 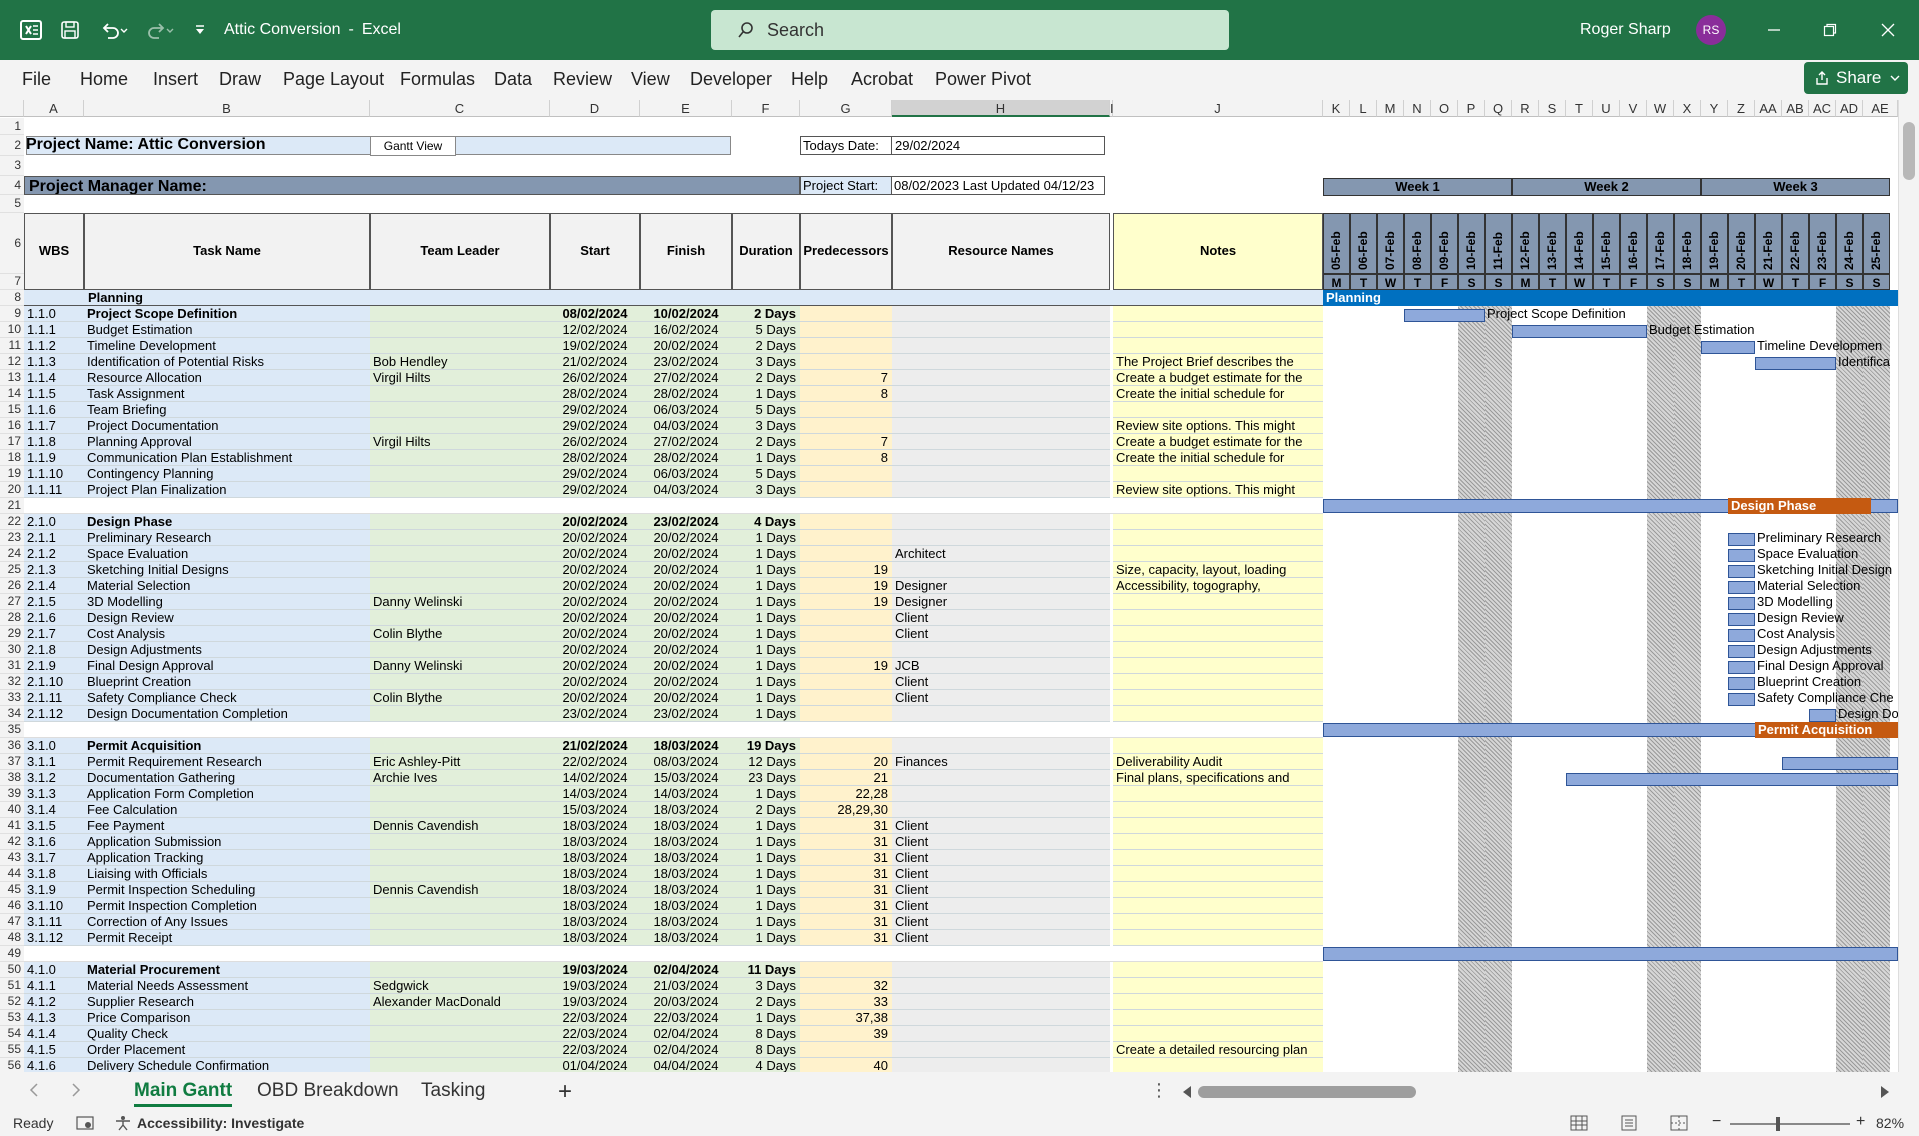 I want to click on cell-finish: 23/02/2024, so click(x=686, y=522).